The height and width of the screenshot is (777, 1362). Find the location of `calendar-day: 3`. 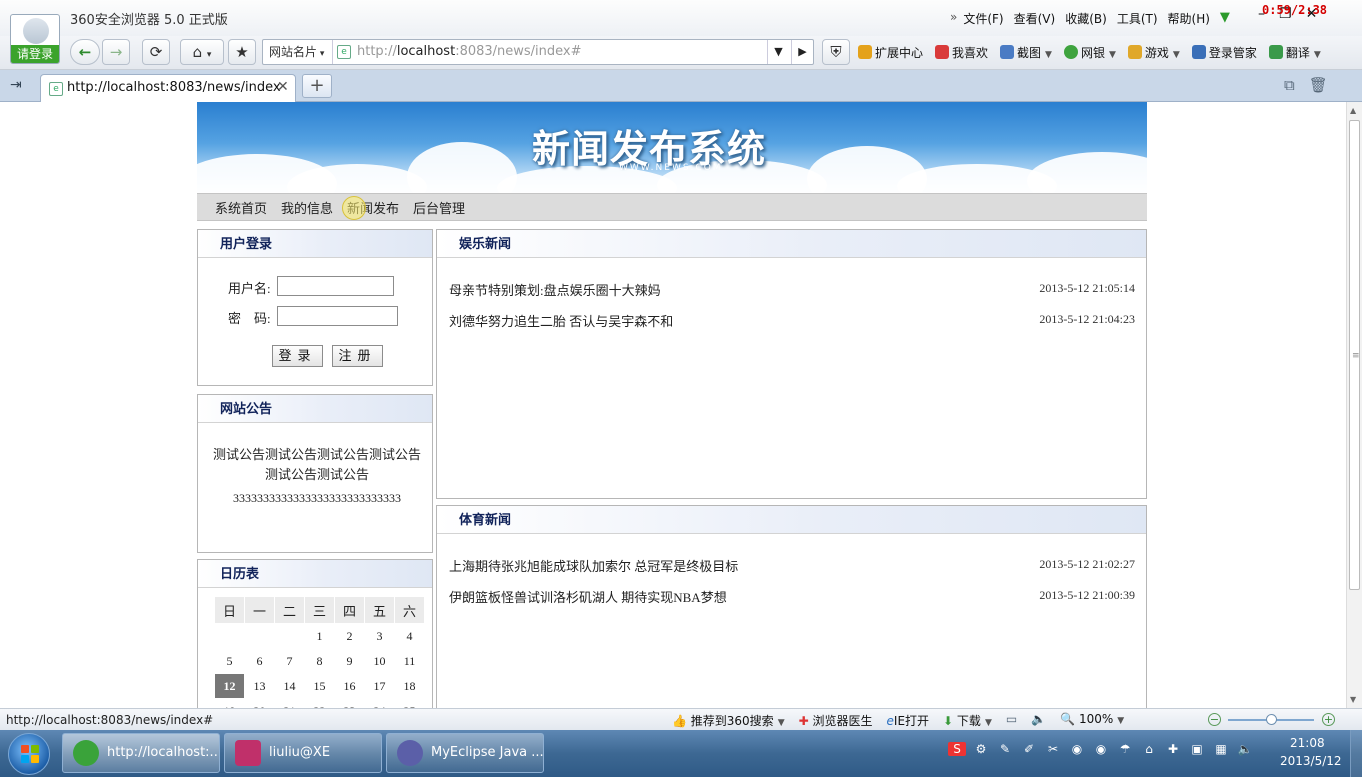

calendar-day: 3 is located at coordinates (379, 636).